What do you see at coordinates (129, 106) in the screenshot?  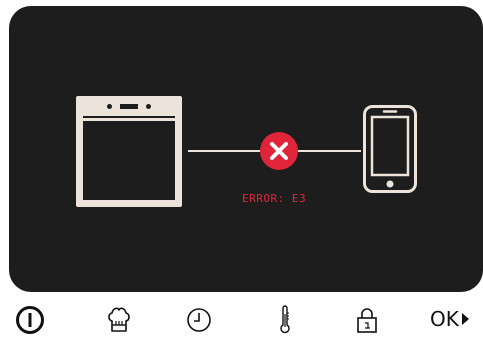 I see `oven-display` at bounding box center [129, 106].